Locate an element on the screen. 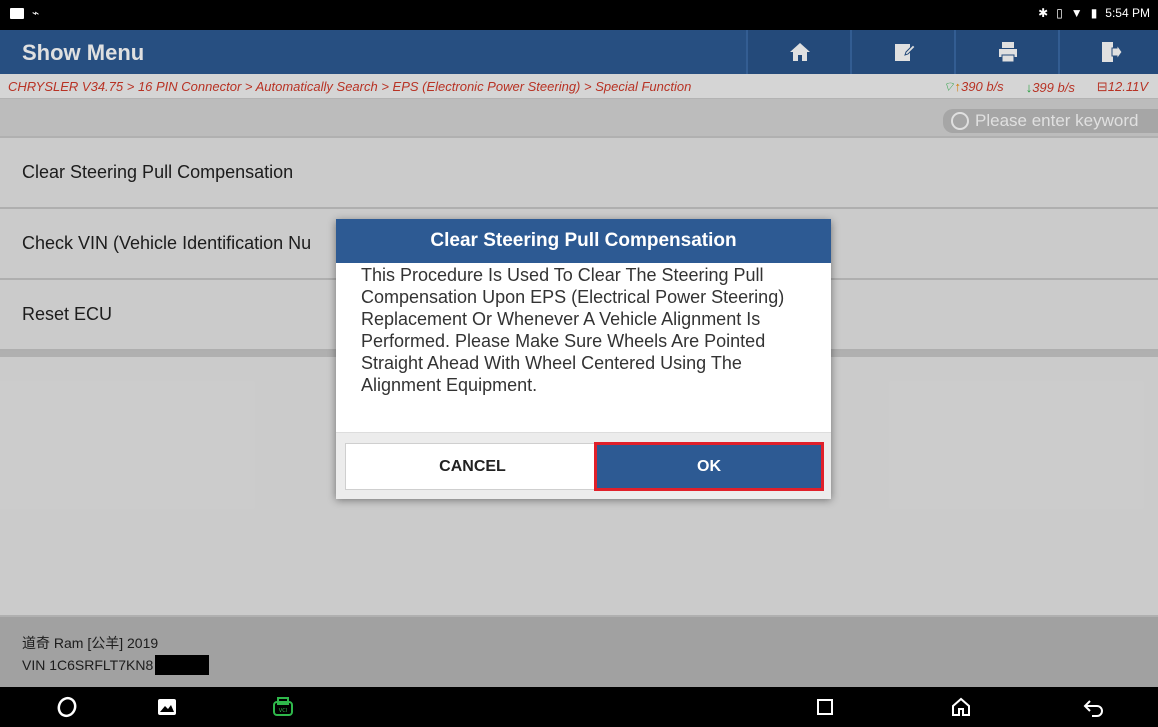 The image size is (1158, 727). back-nav-button is located at coordinates (1093, 707).